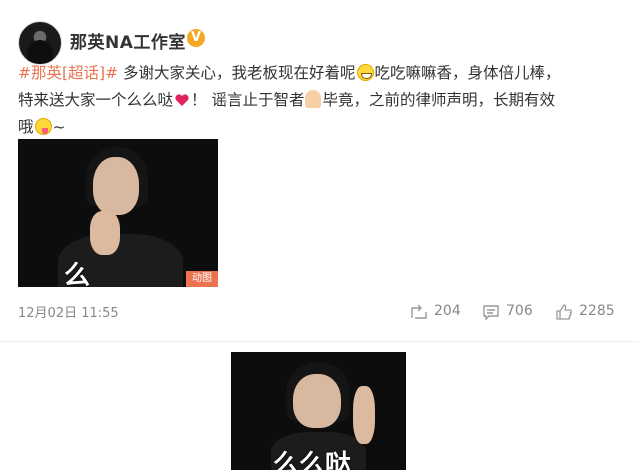 This screenshot has width=638, height=470. I want to click on author-name: 那英NA工作室, so click(128, 40).